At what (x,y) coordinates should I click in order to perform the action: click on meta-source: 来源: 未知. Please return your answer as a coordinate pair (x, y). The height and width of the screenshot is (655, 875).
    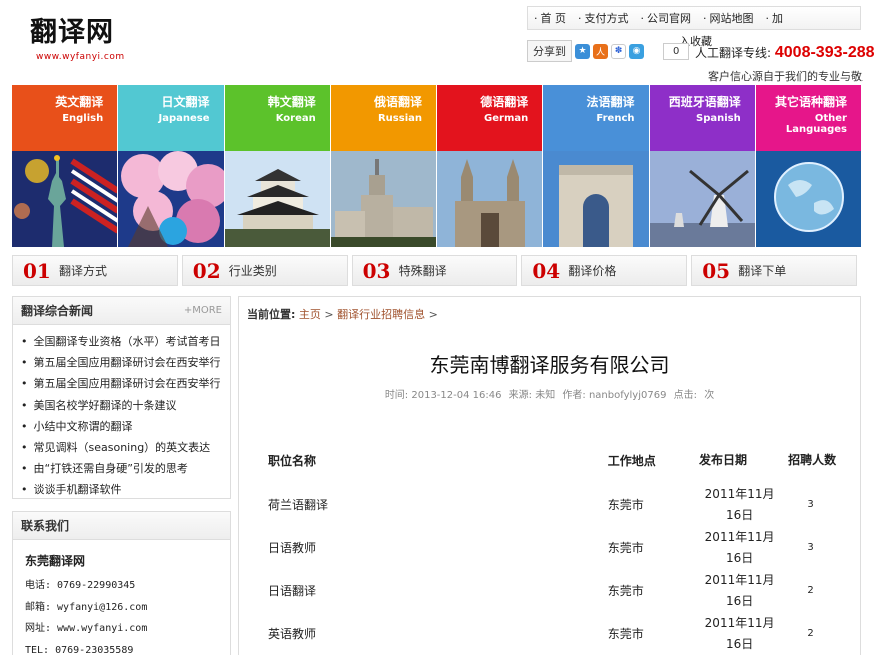
    Looking at the image, I should click on (532, 395).